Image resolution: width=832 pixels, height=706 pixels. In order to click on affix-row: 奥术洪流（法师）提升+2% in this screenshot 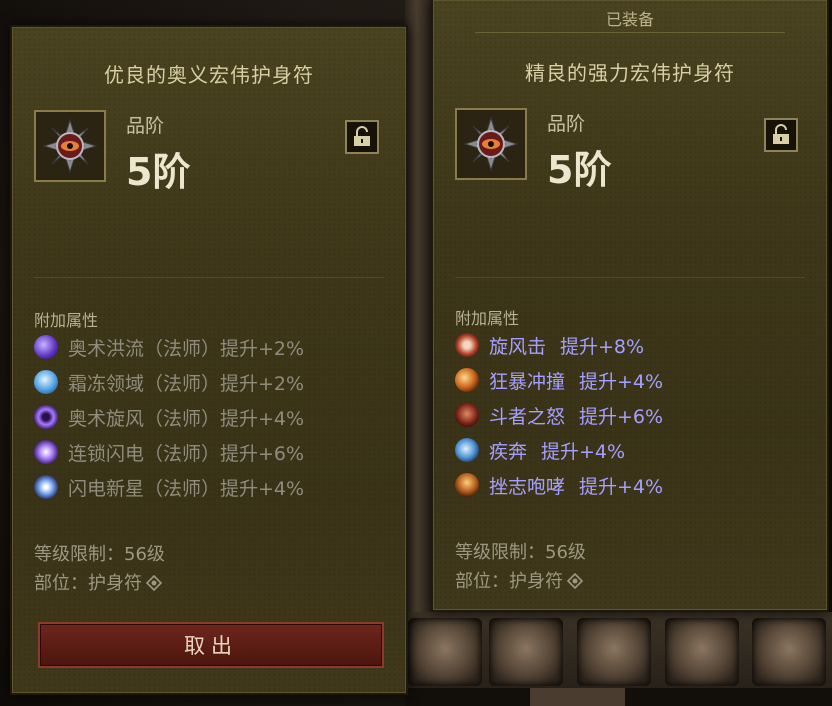, I will do `click(169, 347)`.